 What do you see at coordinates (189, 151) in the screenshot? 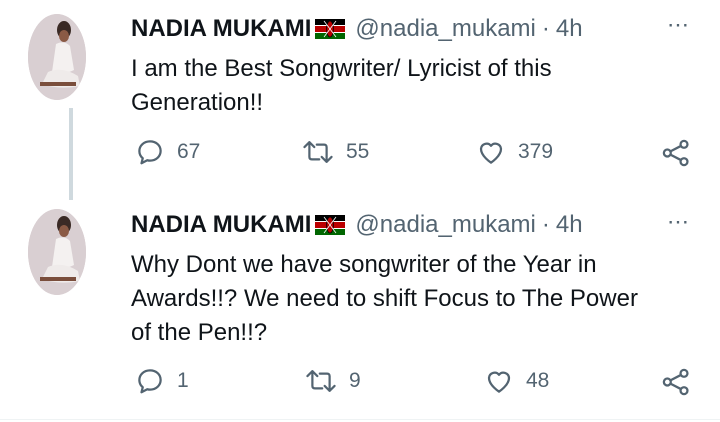
I see `reply-count: 67` at bounding box center [189, 151].